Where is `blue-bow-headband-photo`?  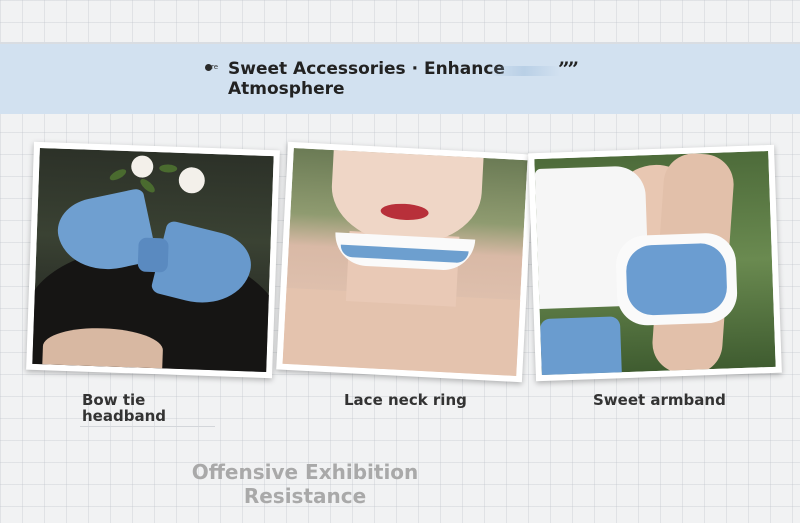
blue-bow-headband-photo is located at coordinates (153, 260).